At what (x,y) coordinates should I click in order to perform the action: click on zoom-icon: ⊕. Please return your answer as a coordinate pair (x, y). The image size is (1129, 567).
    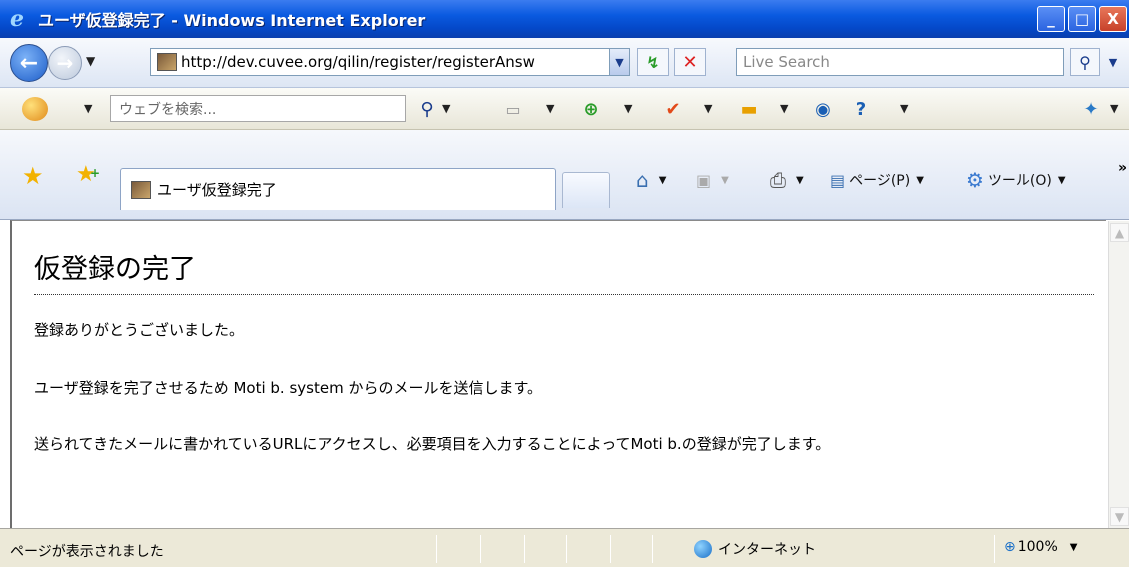
    Looking at the image, I should click on (1010, 547).